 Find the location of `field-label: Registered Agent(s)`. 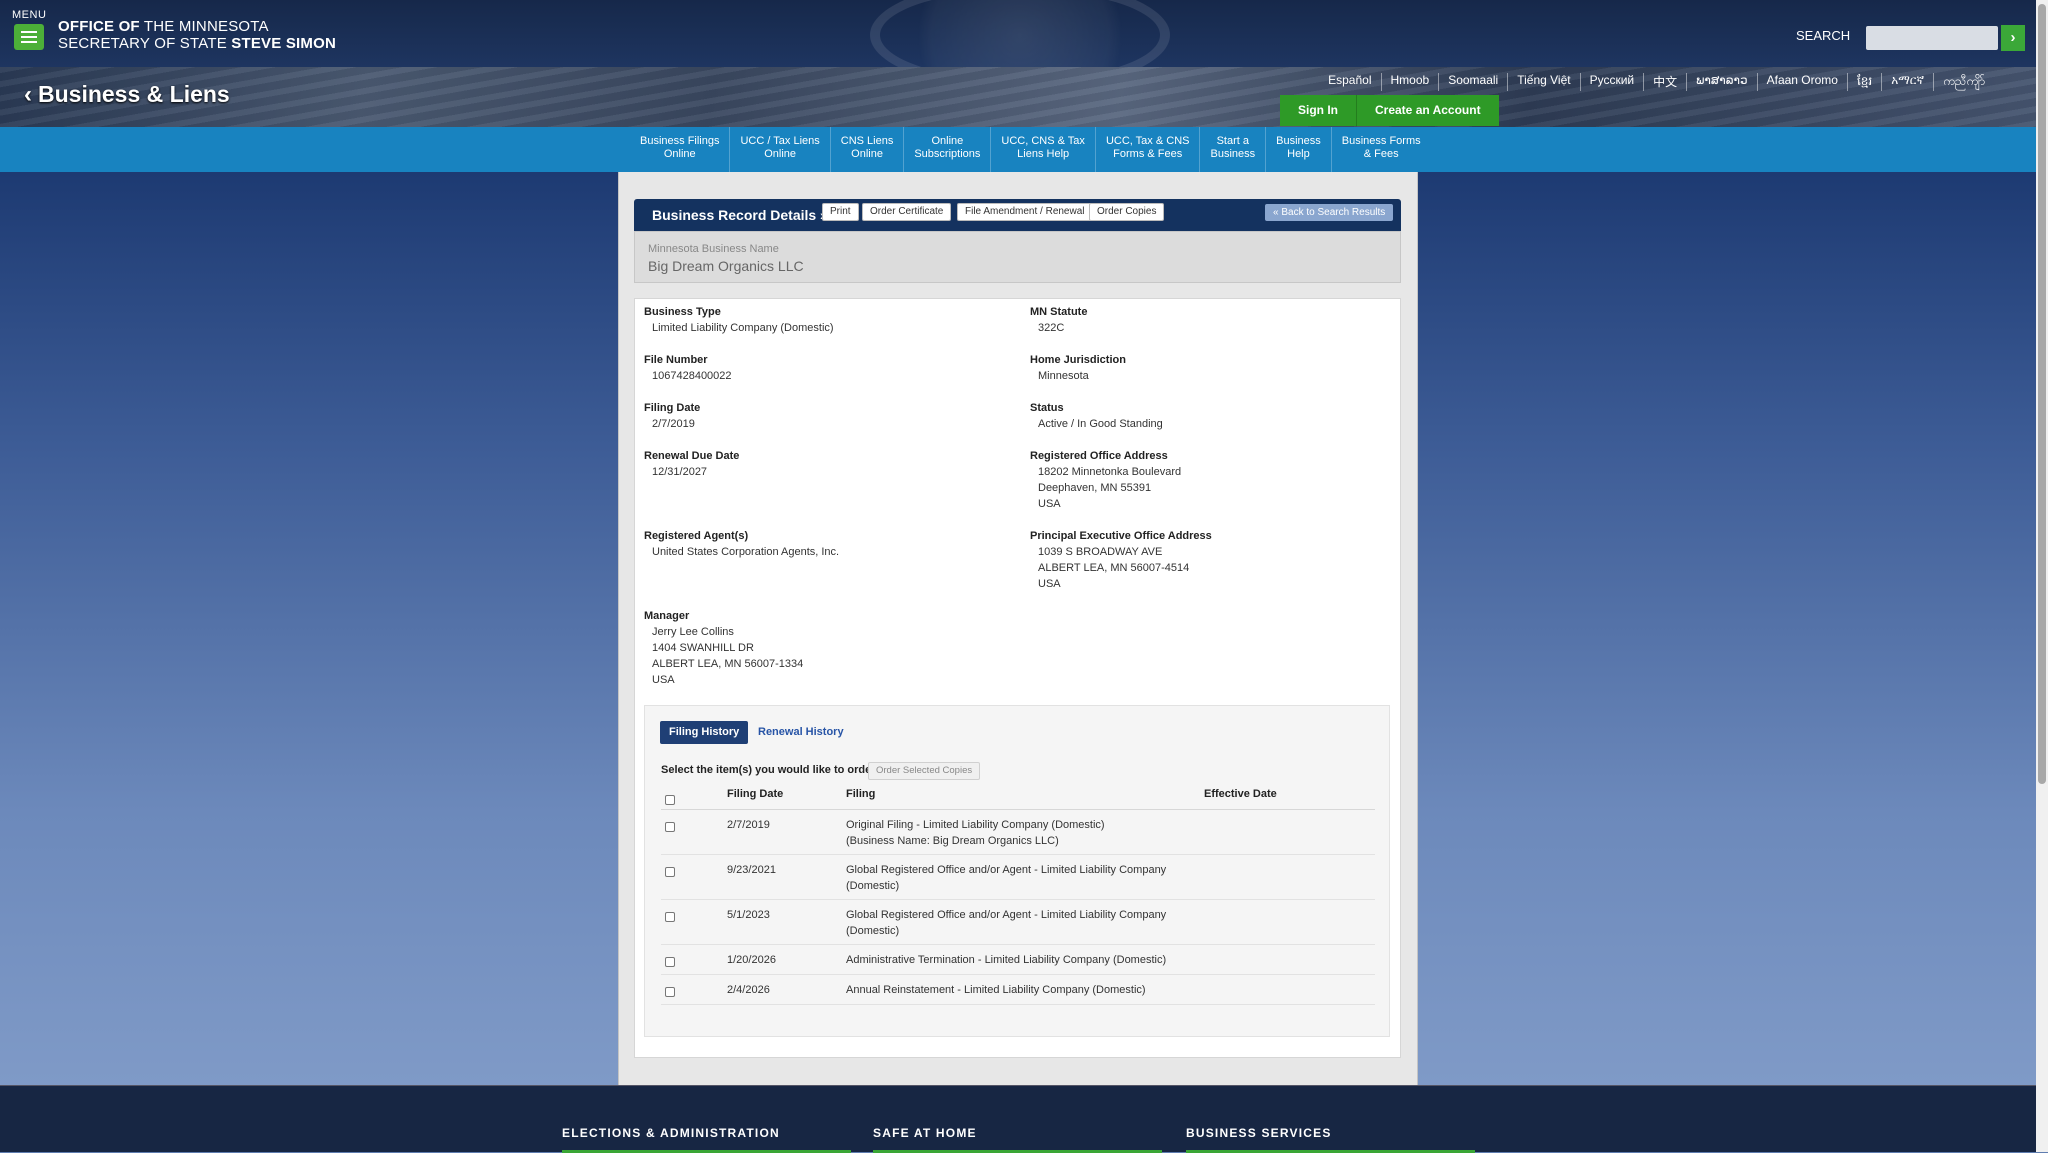

field-label: Registered Agent(s) is located at coordinates (696, 536).